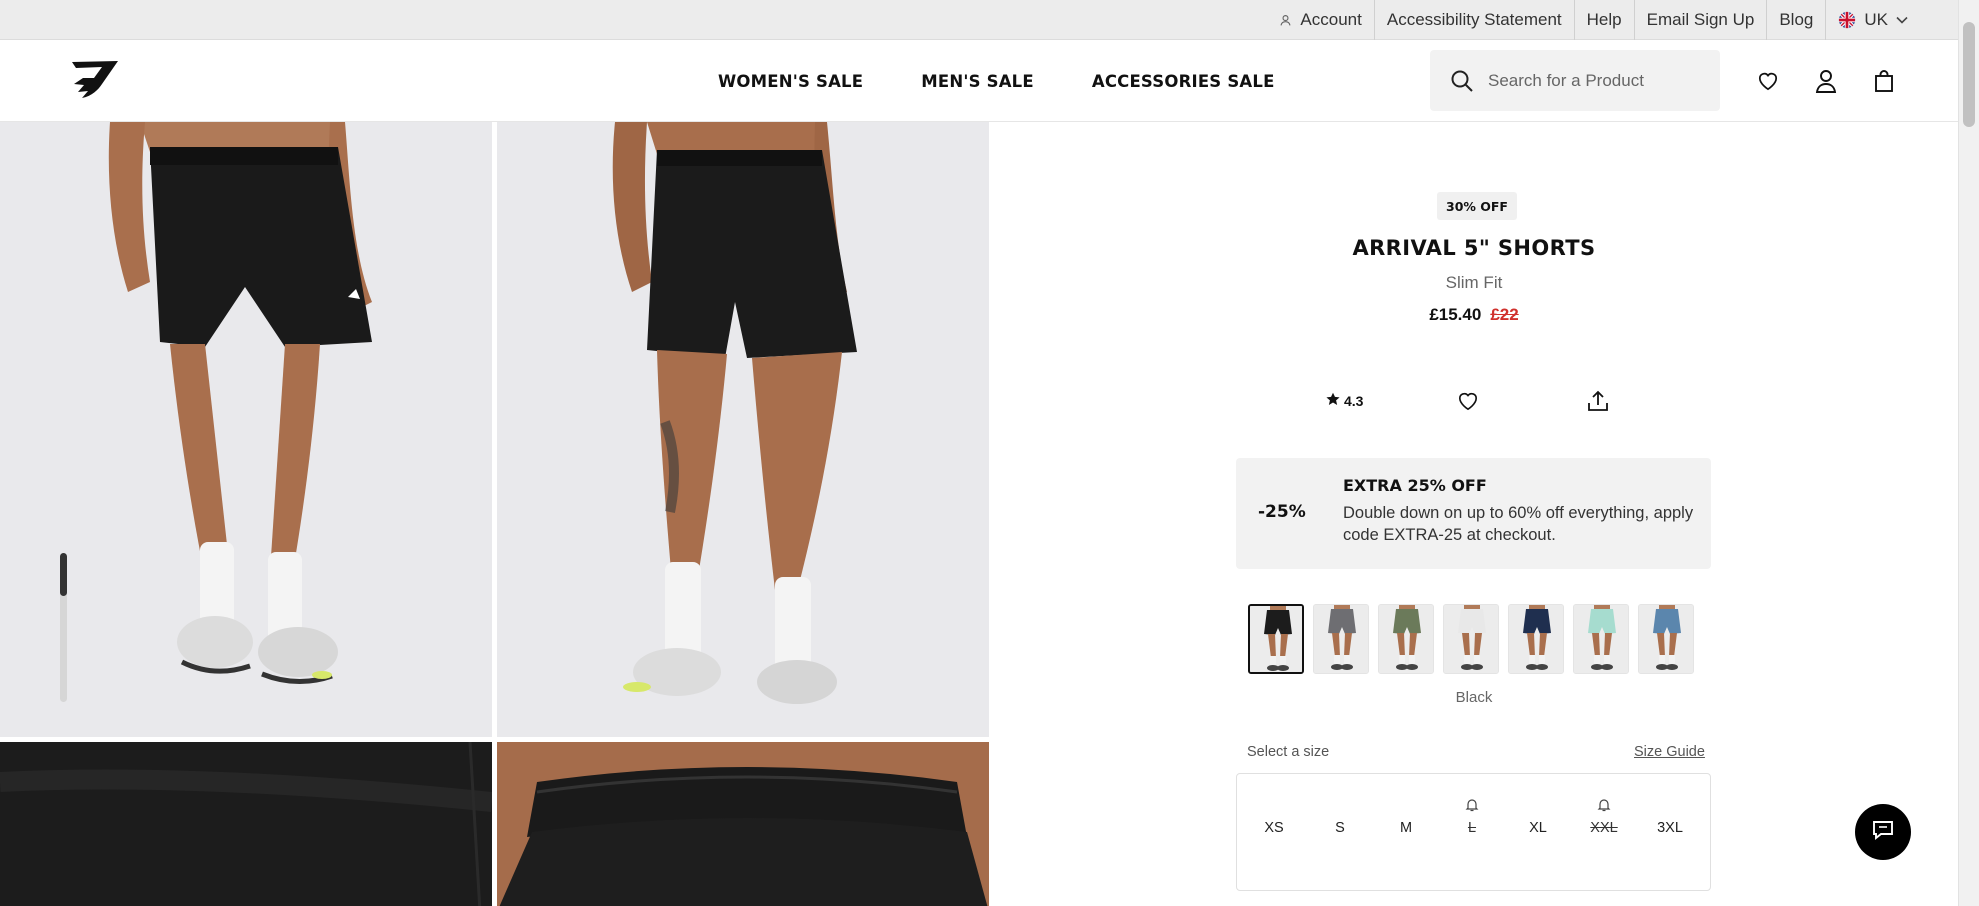 The image size is (1979, 906). What do you see at coordinates (1183, 81) in the screenshot?
I see `nav-accessories-sale: ACCESSORIES SALE` at bounding box center [1183, 81].